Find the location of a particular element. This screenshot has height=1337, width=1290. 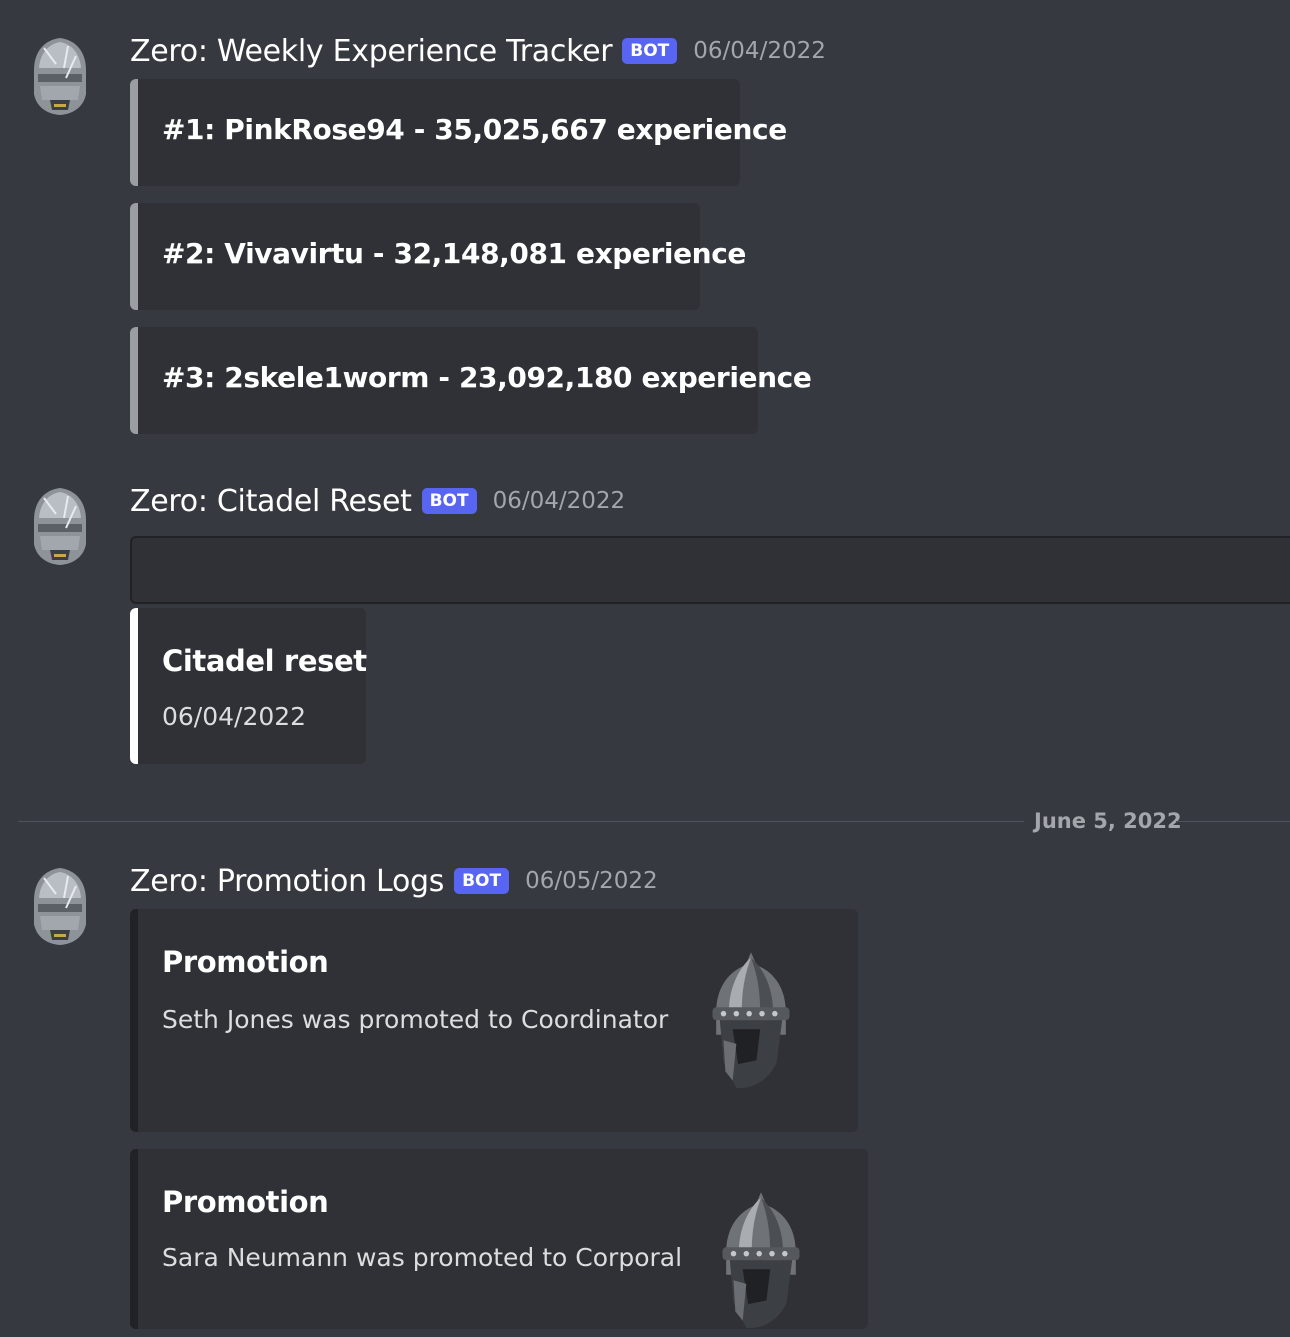

message-header: Zero: Citadel Reset BOT 06/04/2022 is located at coordinates (377, 501).